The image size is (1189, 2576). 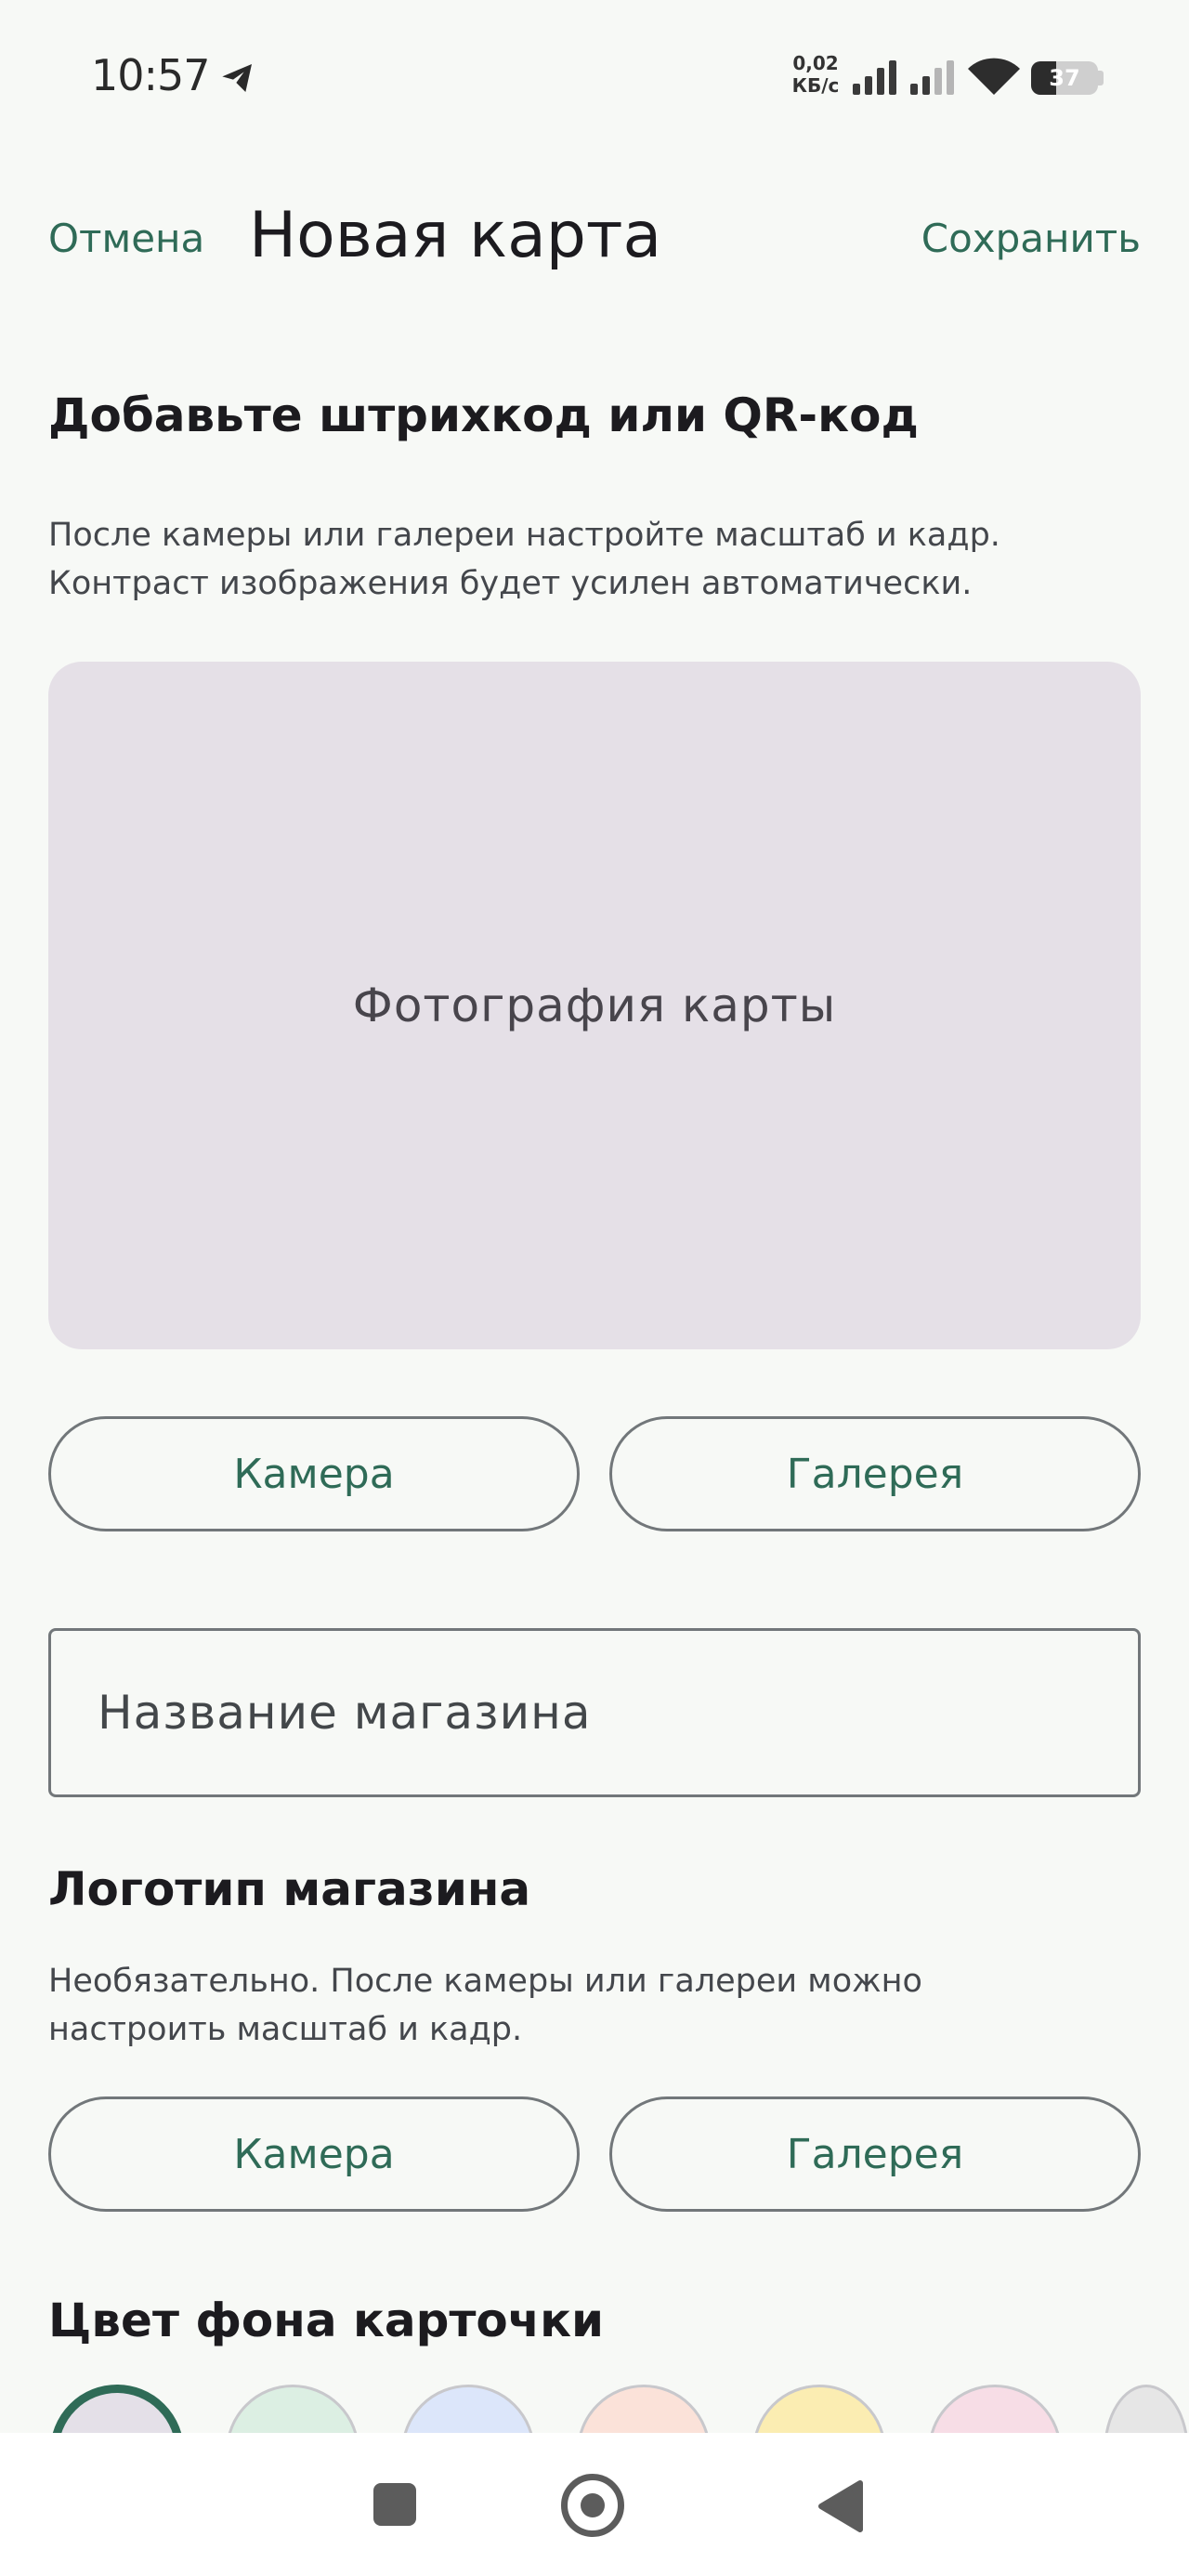 I want to click on logo-gallery-button: Галерея, so click(x=875, y=2154).